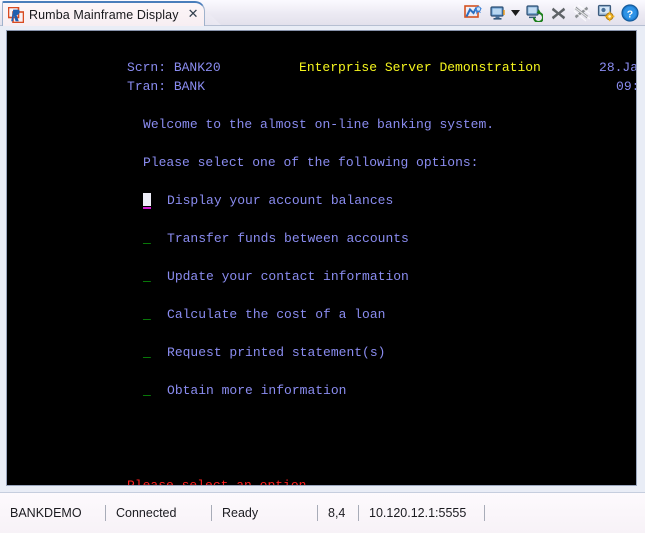  I want to click on option-label-2: Transfer funds between accounts, so click(288, 238).